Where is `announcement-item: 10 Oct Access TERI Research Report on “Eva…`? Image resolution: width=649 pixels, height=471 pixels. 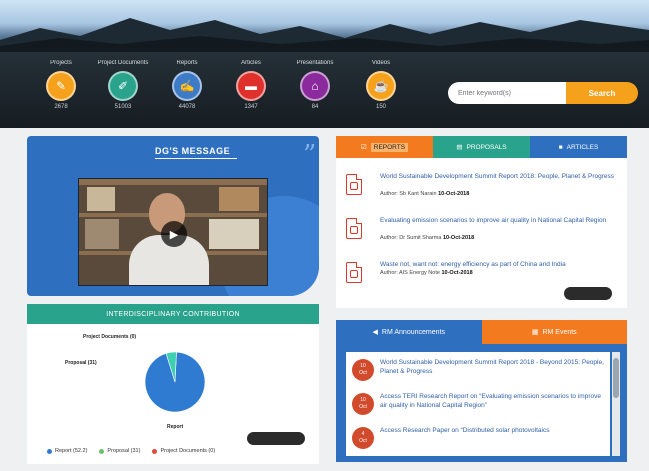 announcement-item: 10 Oct Access TERI Research Report on “Eva… is located at coordinates (478, 407).